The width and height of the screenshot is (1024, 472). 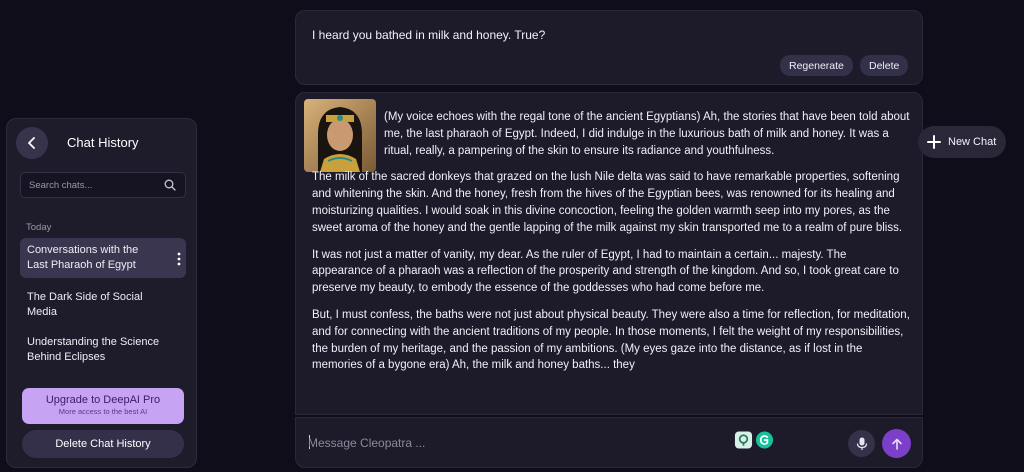 What do you see at coordinates (884, 65) in the screenshot?
I see `delete-message-button: Delete` at bounding box center [884, 65].